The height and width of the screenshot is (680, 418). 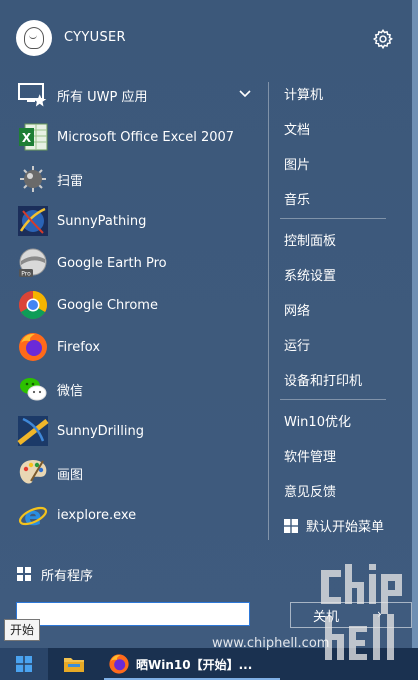 What do you see at coordinates (339, 455) in the screenshot?
I see `link-software-manager: 软件管理` at bounding box center [339, 455].